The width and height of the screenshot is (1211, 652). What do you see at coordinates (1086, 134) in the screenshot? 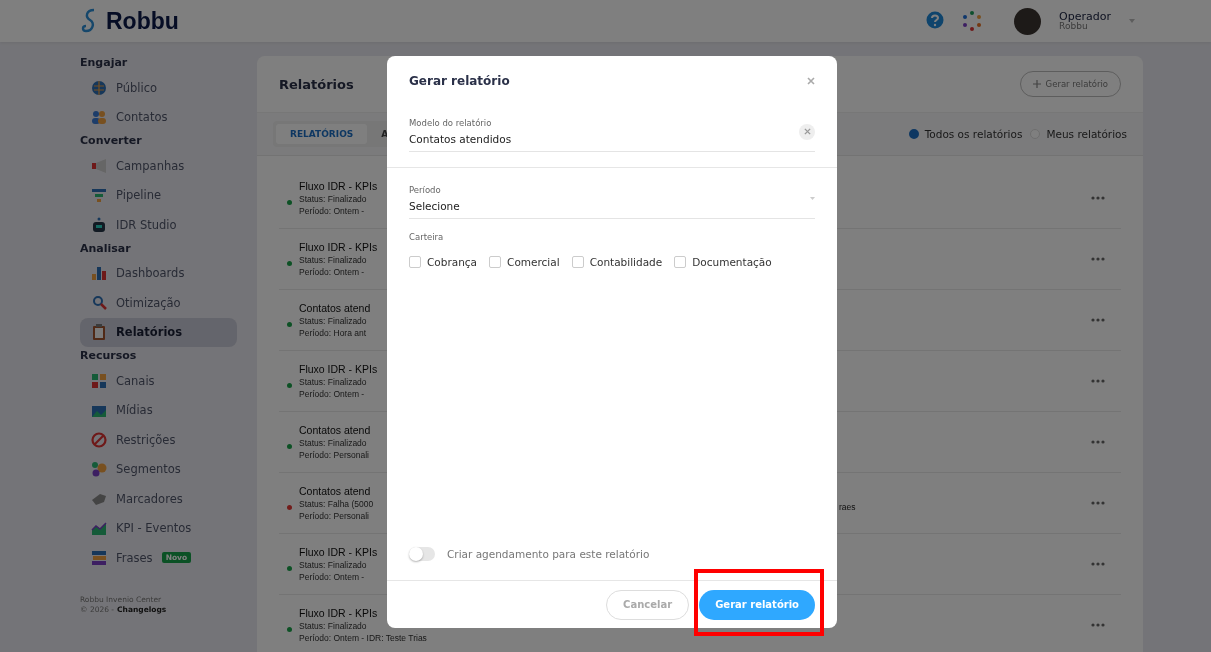
I see `radio-label: Meus relatórios` at bounding box center [1086, 134].